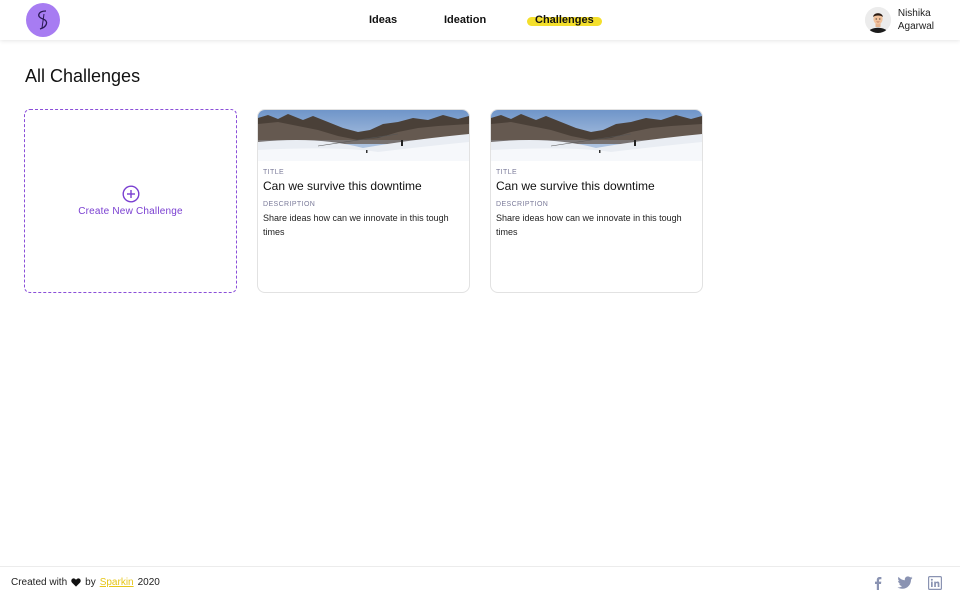  I want to click on created-with-text: Created with, so click(39, 582).